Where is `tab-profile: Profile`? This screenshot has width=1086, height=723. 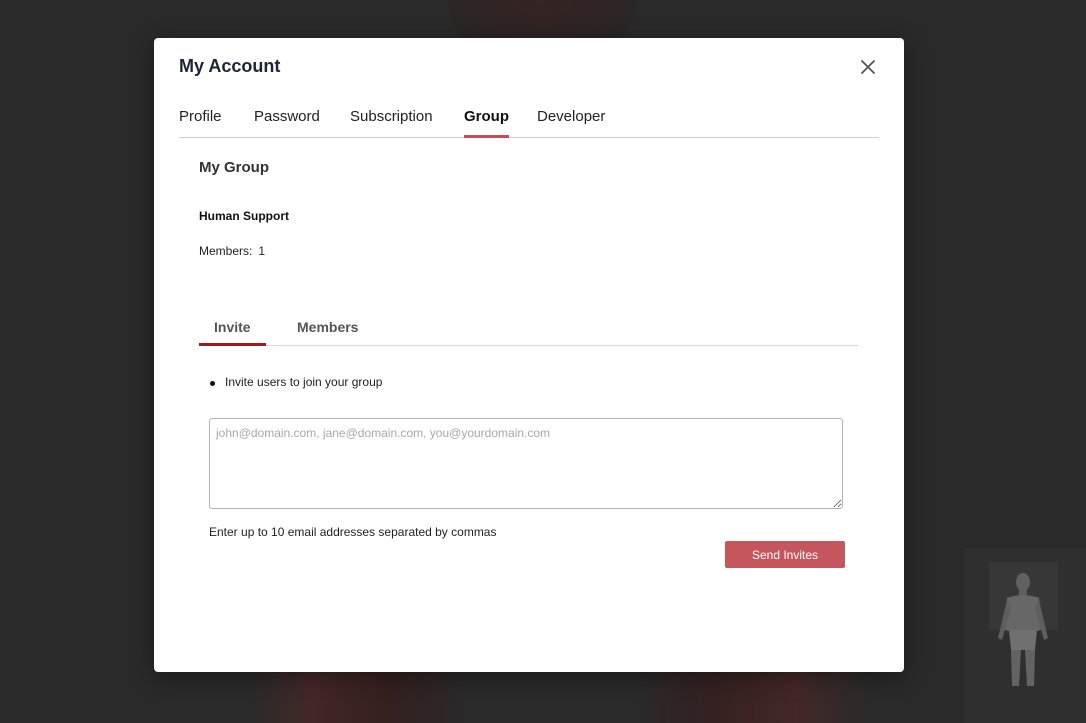 tab-profile: Profile is located at coordinates (200, 122).